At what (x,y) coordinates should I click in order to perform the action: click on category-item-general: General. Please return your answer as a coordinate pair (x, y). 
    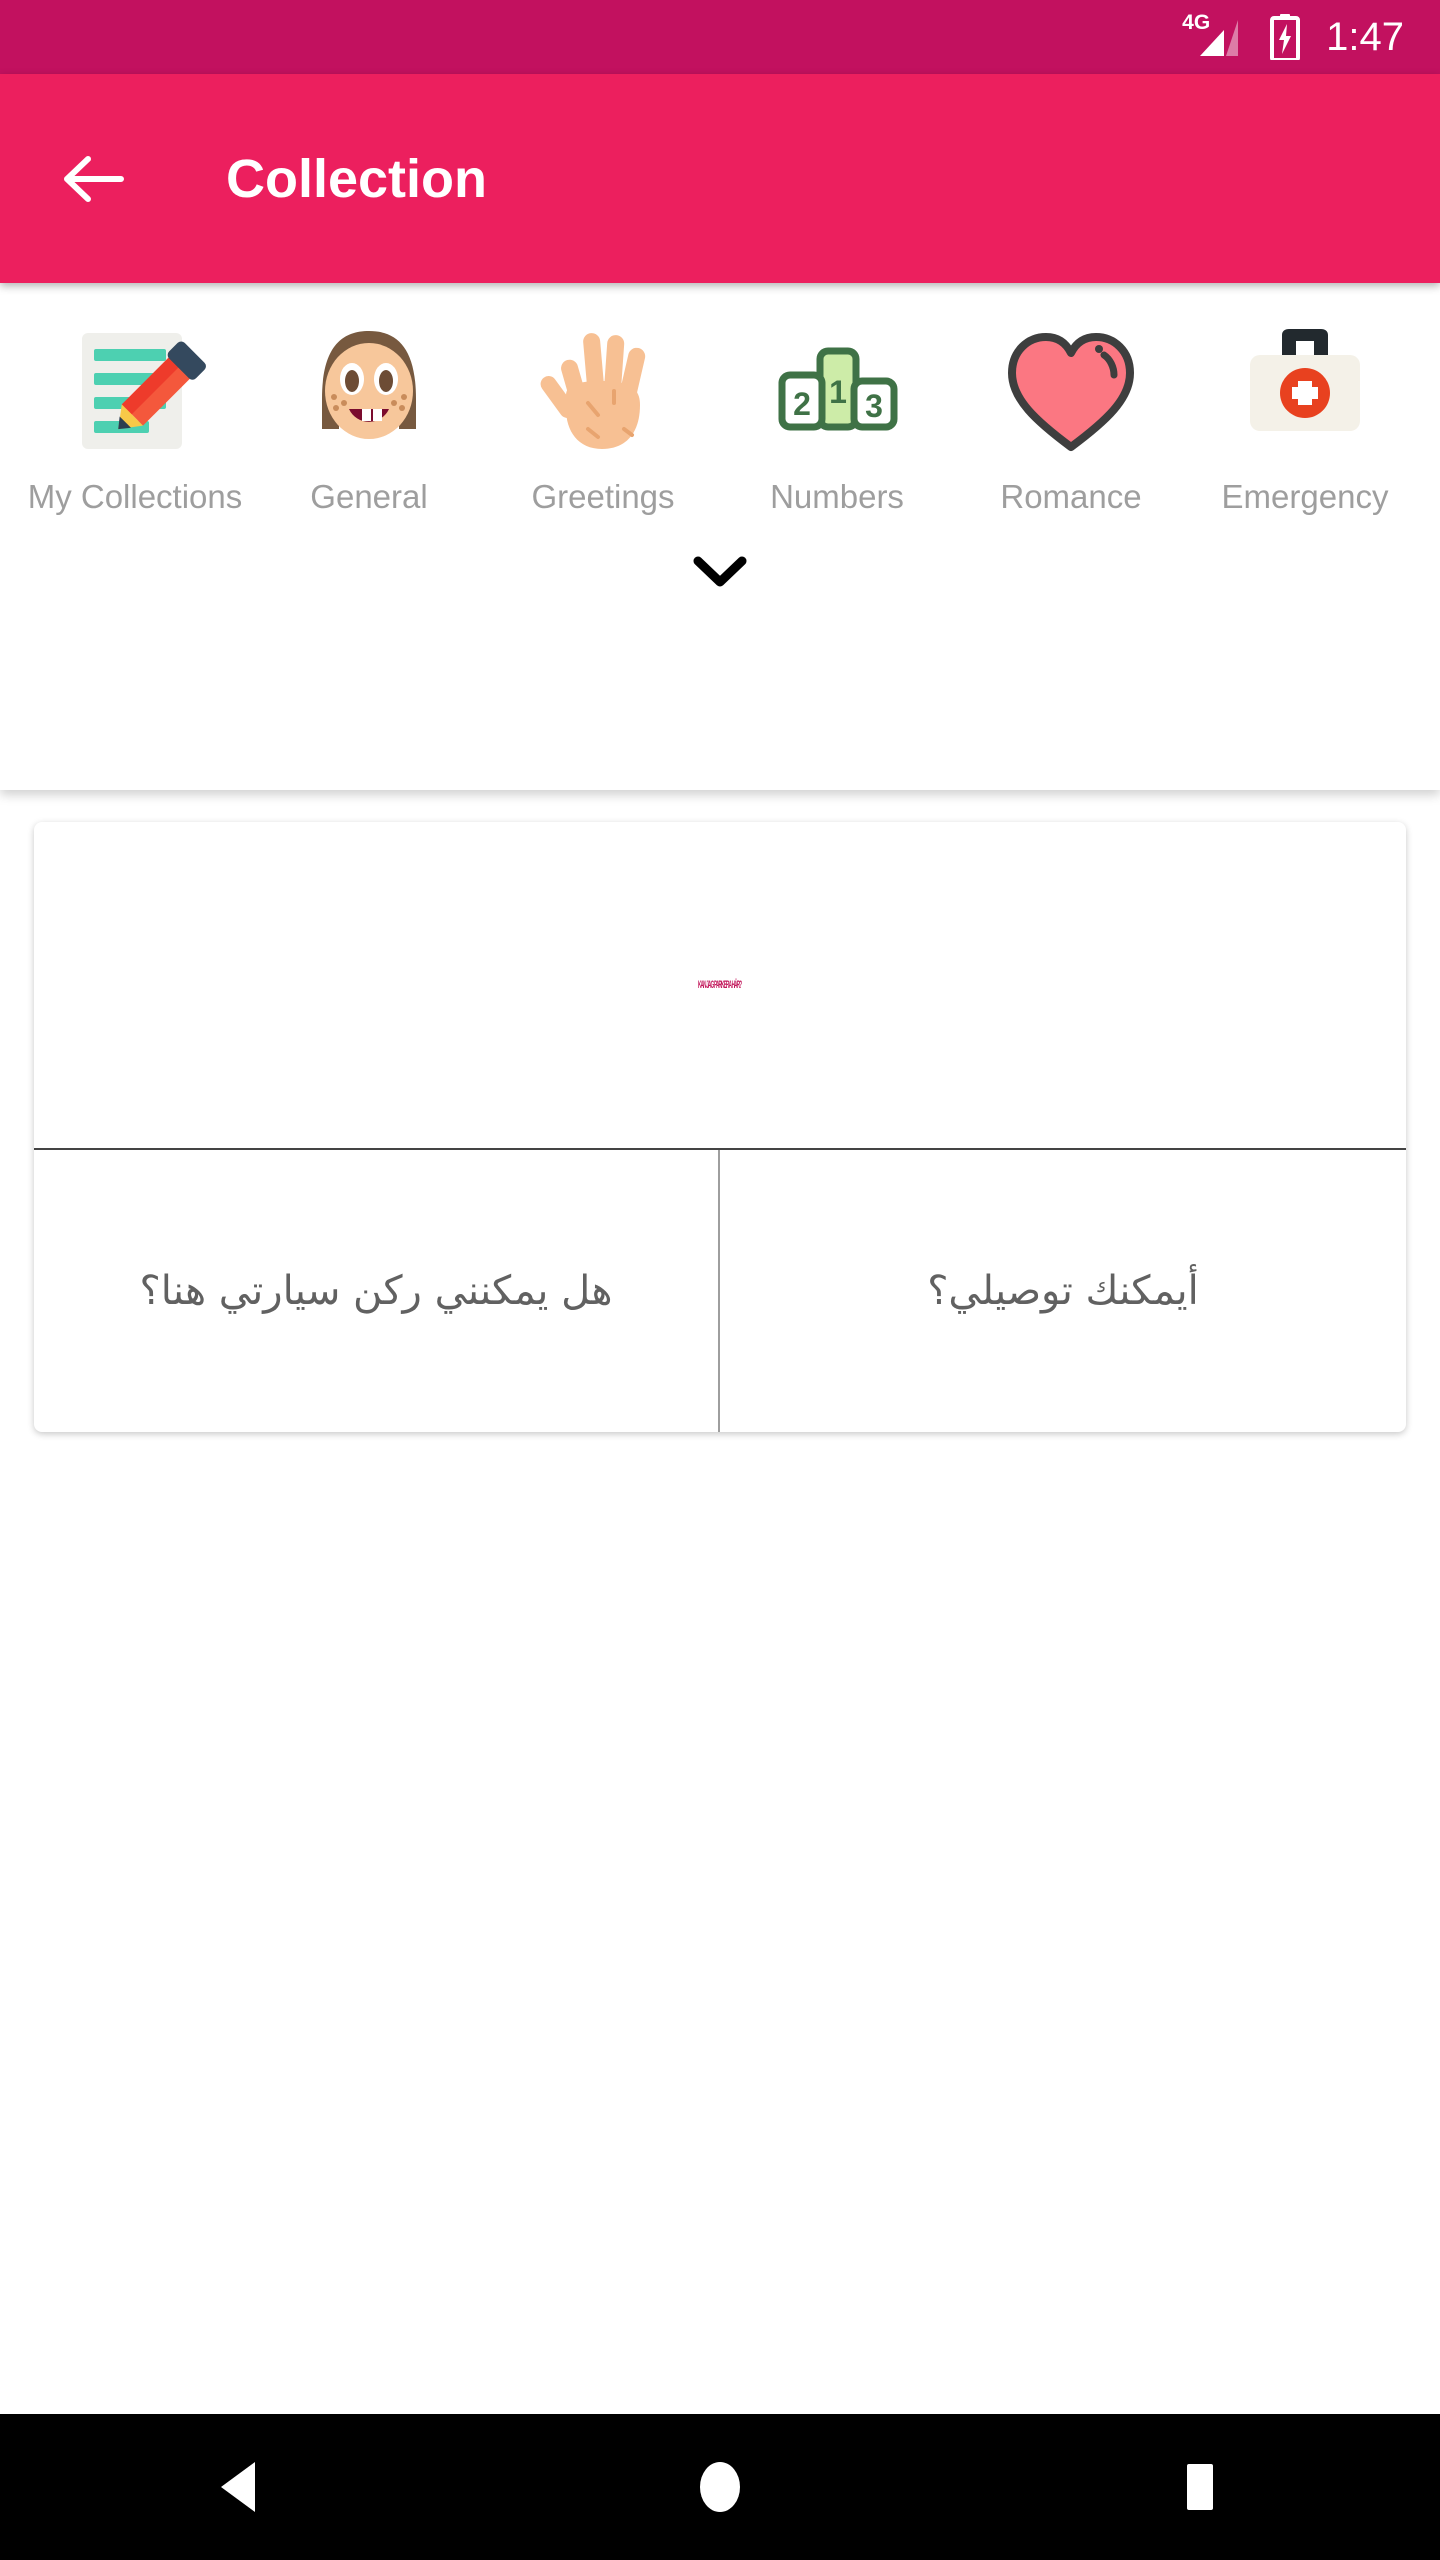
    Looking at the image, I should click on (369, 414).